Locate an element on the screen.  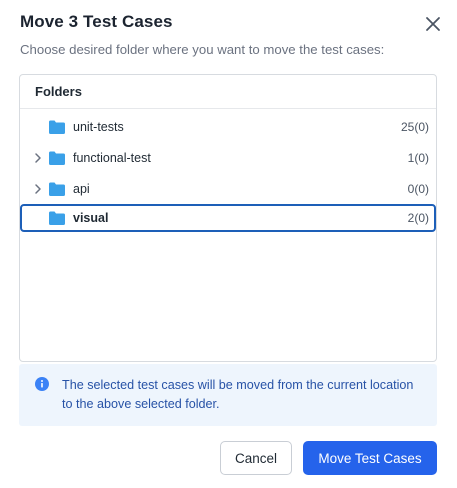
info-icon is located at coordinates (42, 384).